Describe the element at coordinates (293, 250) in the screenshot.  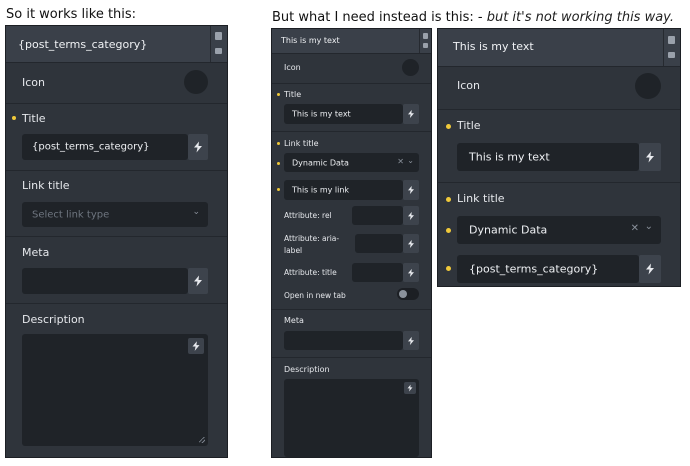
I see `attr-aria-label-line2: label` at that location.